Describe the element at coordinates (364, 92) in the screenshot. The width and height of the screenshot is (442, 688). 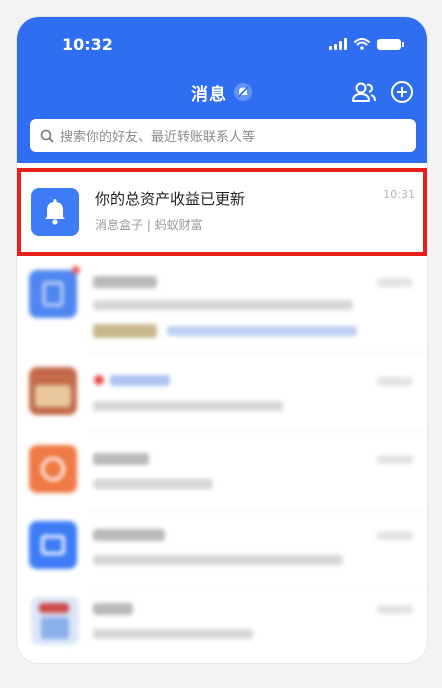
I see `contacts-icon` at that location.